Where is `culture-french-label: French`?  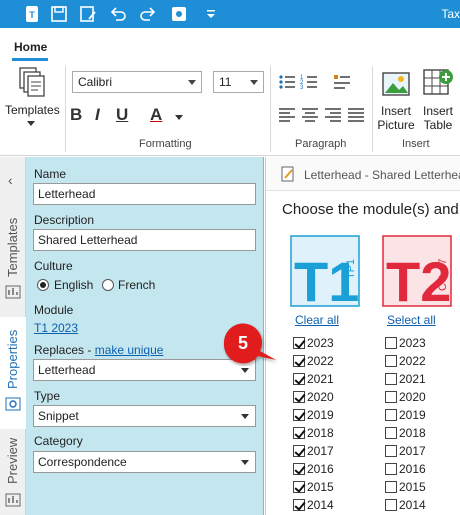
culture-french-label: French is located at coordinates (136, 285).